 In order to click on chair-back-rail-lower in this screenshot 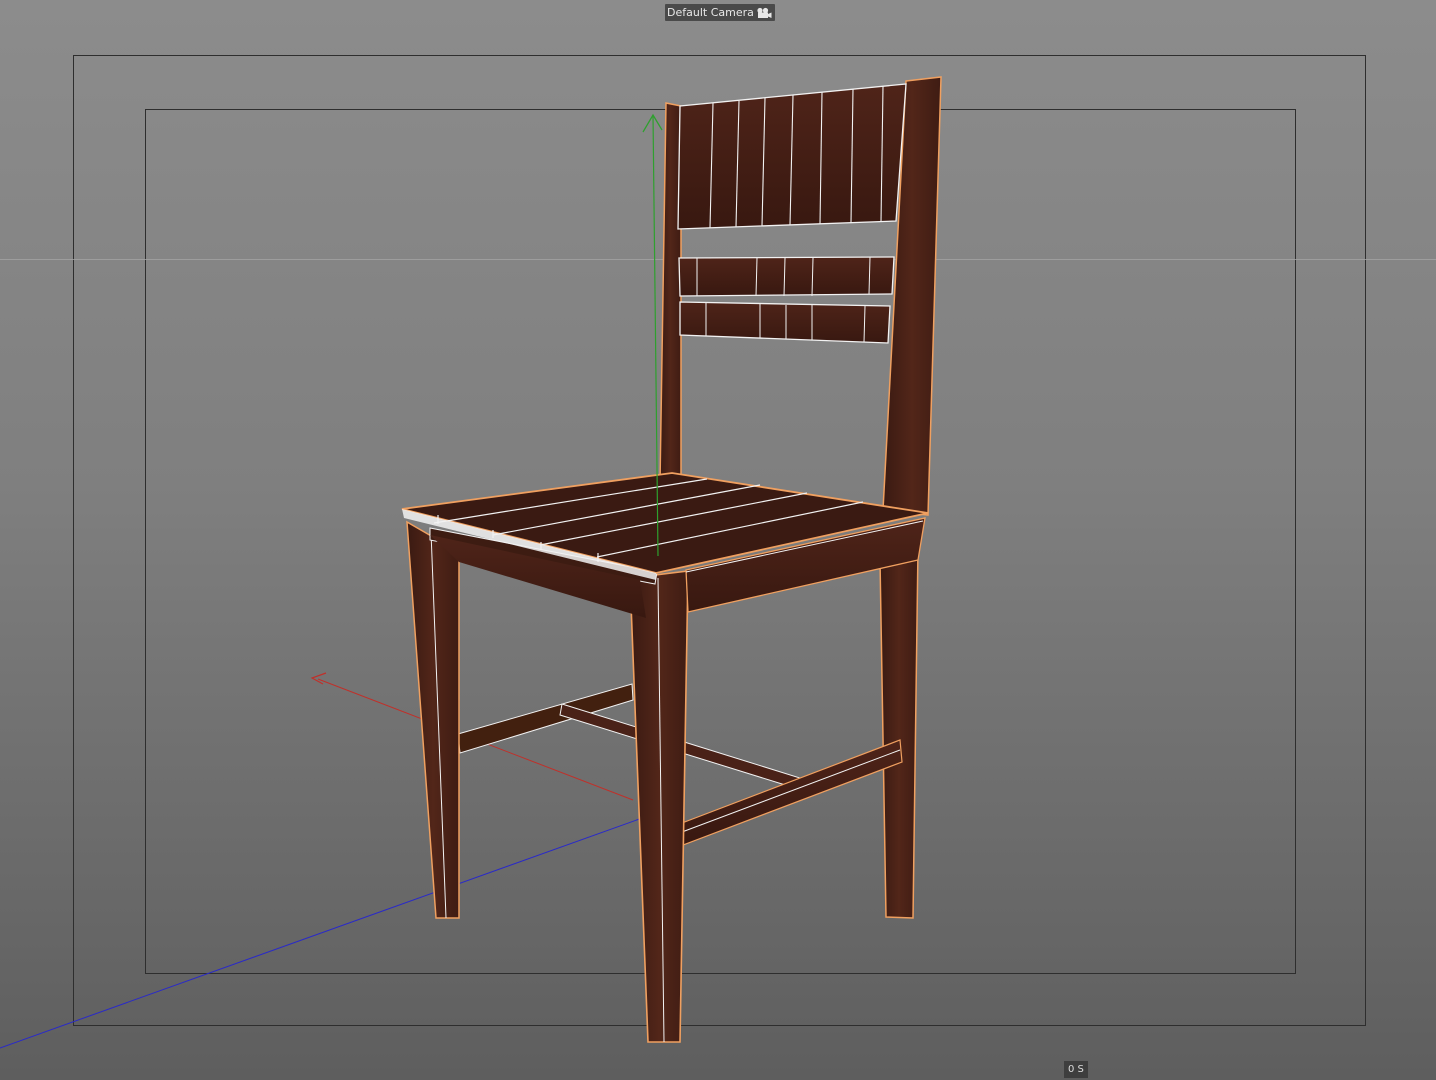, I will do `click(785, 322)`.